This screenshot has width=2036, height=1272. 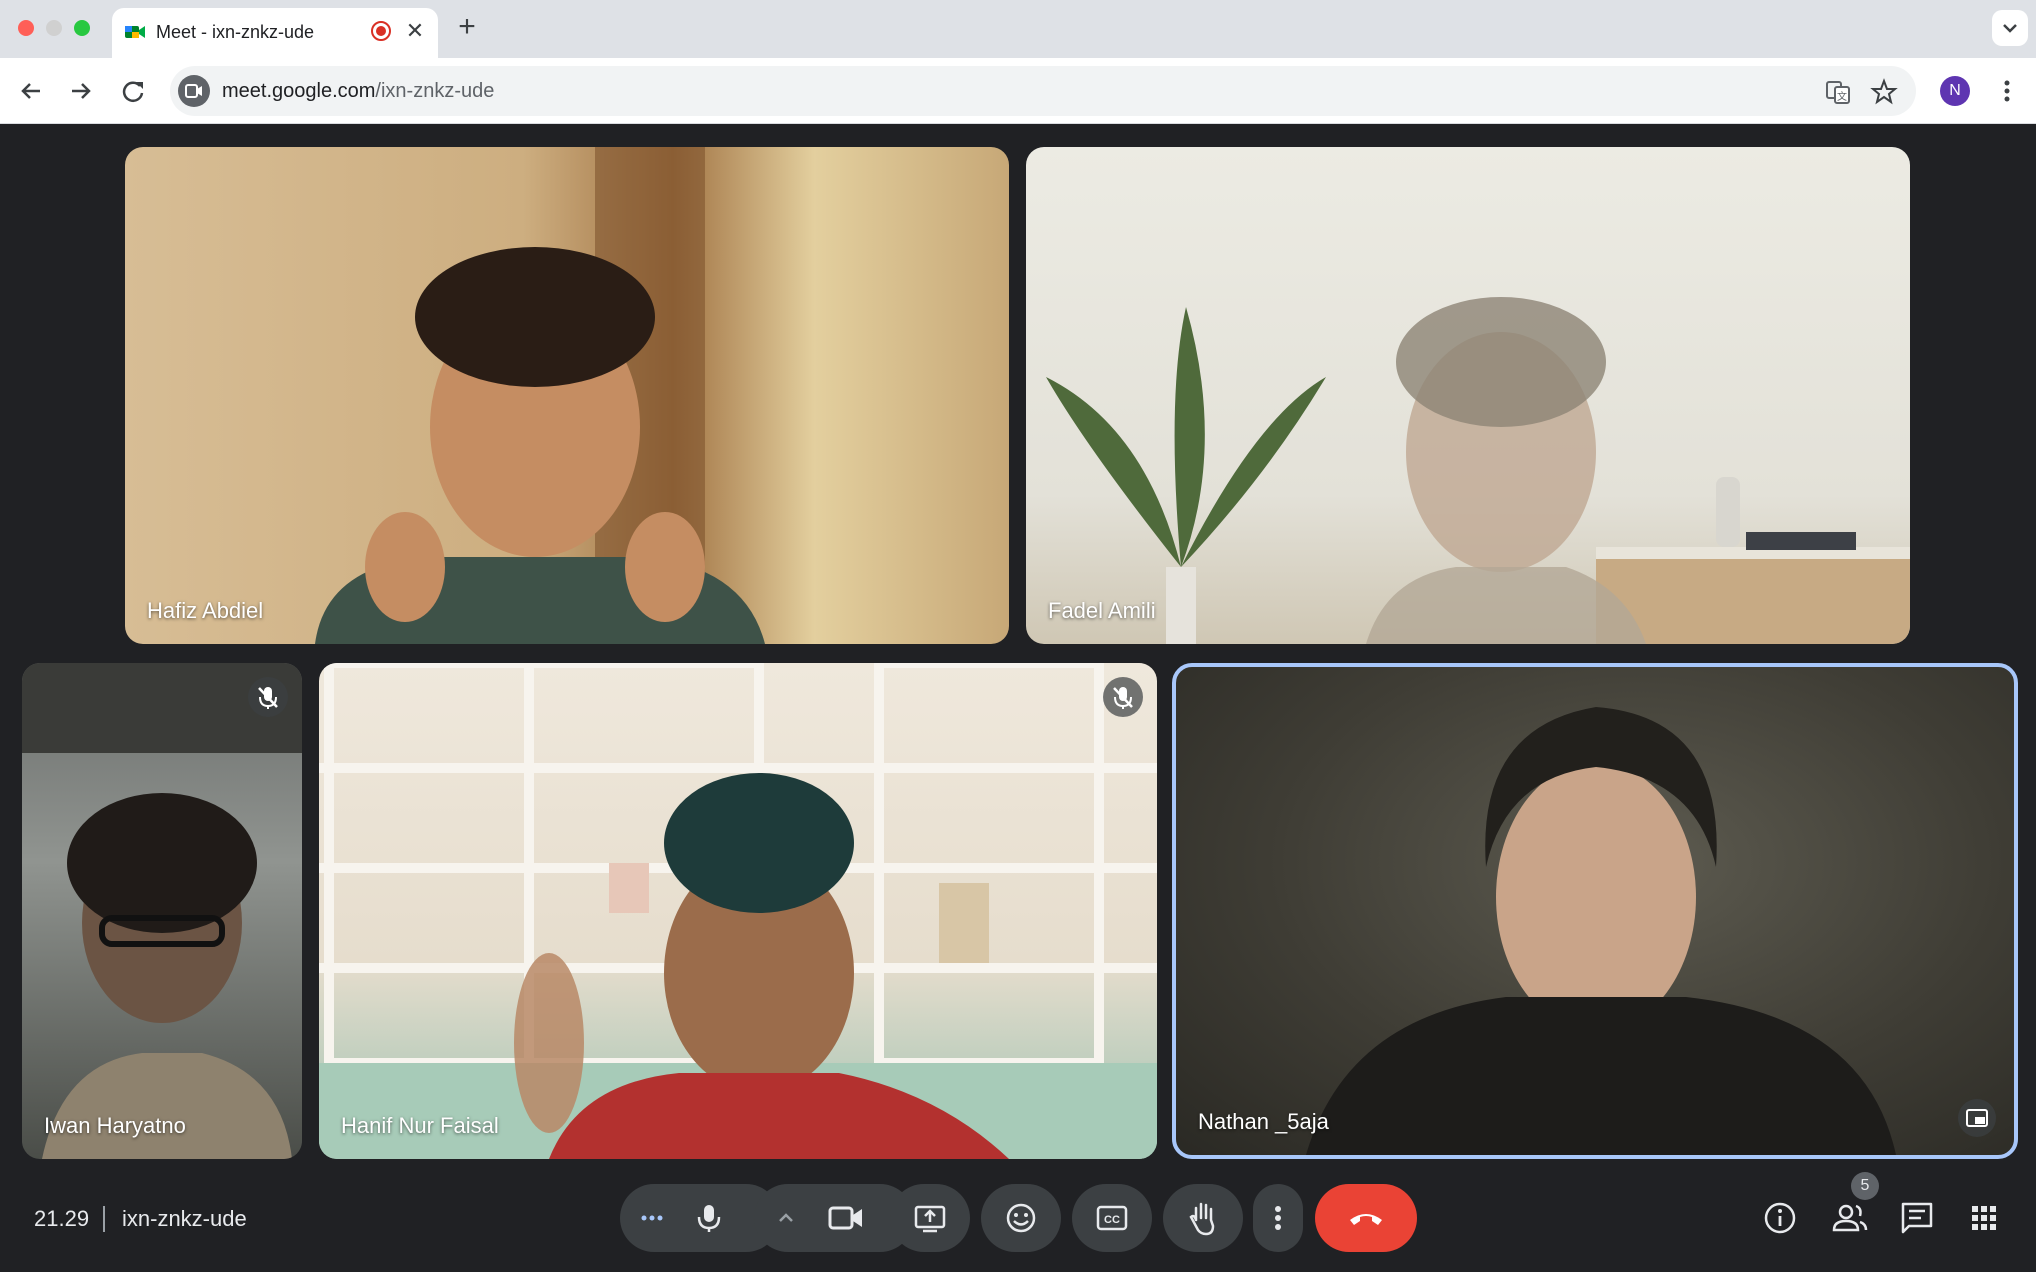 I want to click on present-screen-icon, so click(x=930, y=1219).